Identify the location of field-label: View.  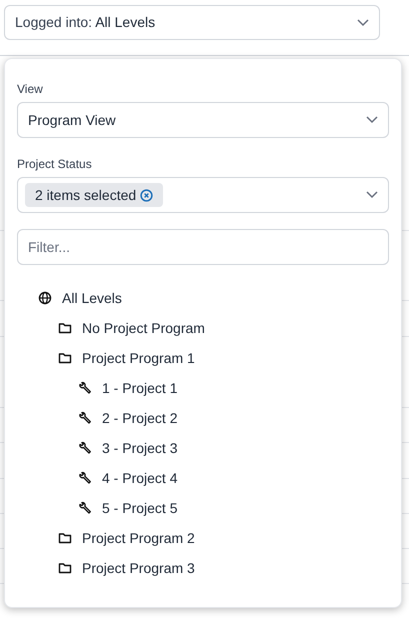
(30, 89).